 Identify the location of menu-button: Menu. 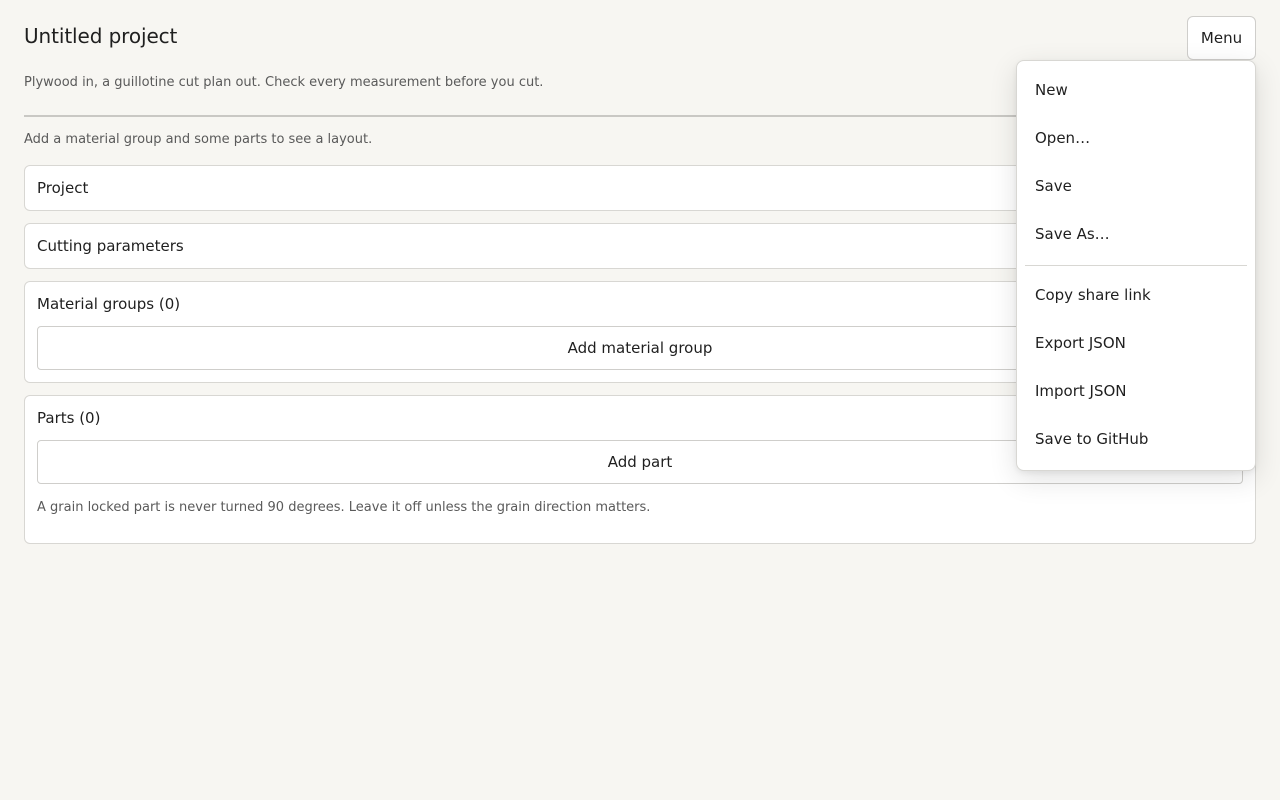
(1221, 38).